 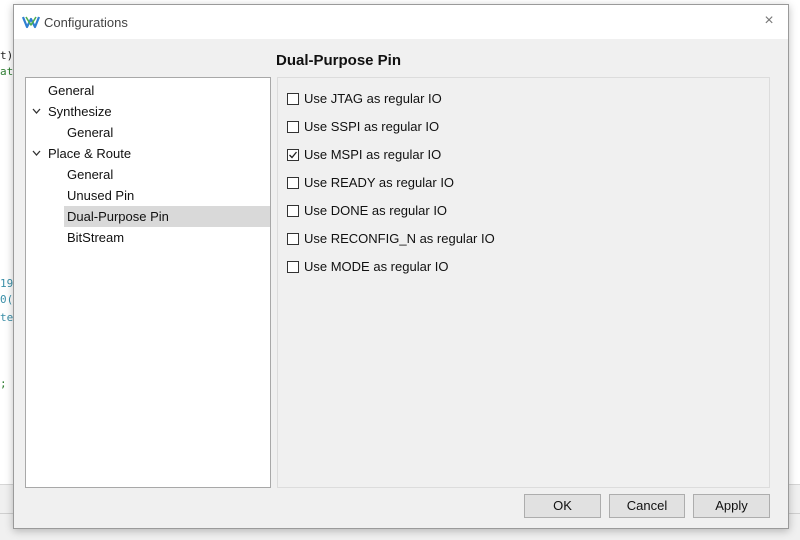 What do you see at coordinates (31, 22) in the screenshot?
I see `gowin-logo-icon` at bounding box center [31, 22].